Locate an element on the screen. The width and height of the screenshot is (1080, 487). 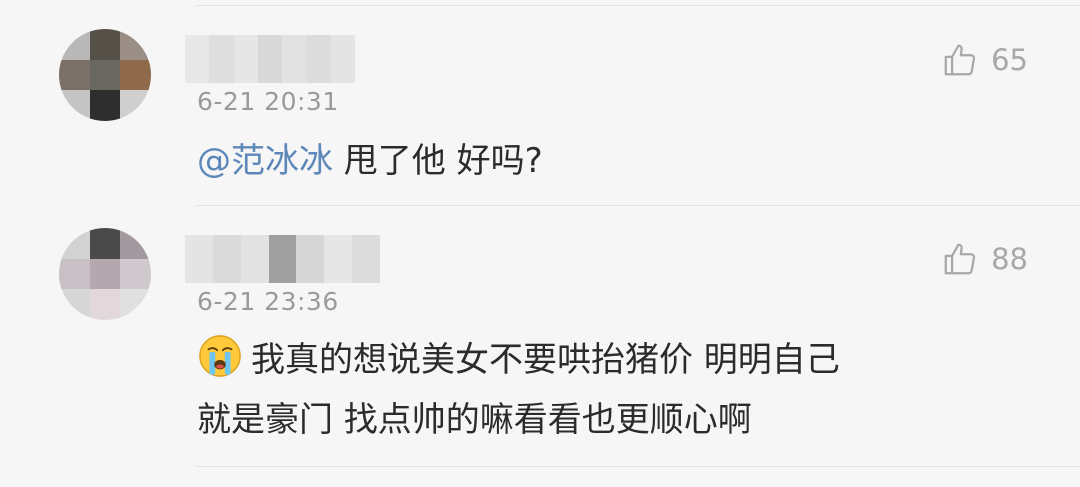
mention-link: @范冰冰 is located at coordinates (265, 161).